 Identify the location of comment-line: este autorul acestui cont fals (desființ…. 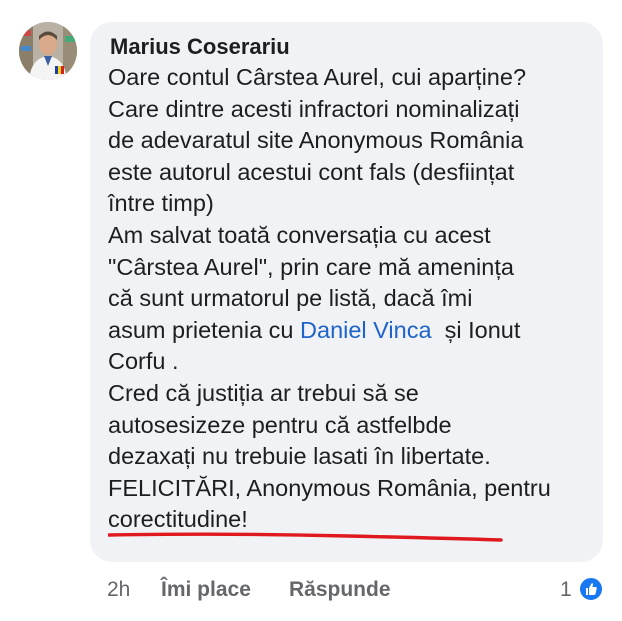
(311, 171).